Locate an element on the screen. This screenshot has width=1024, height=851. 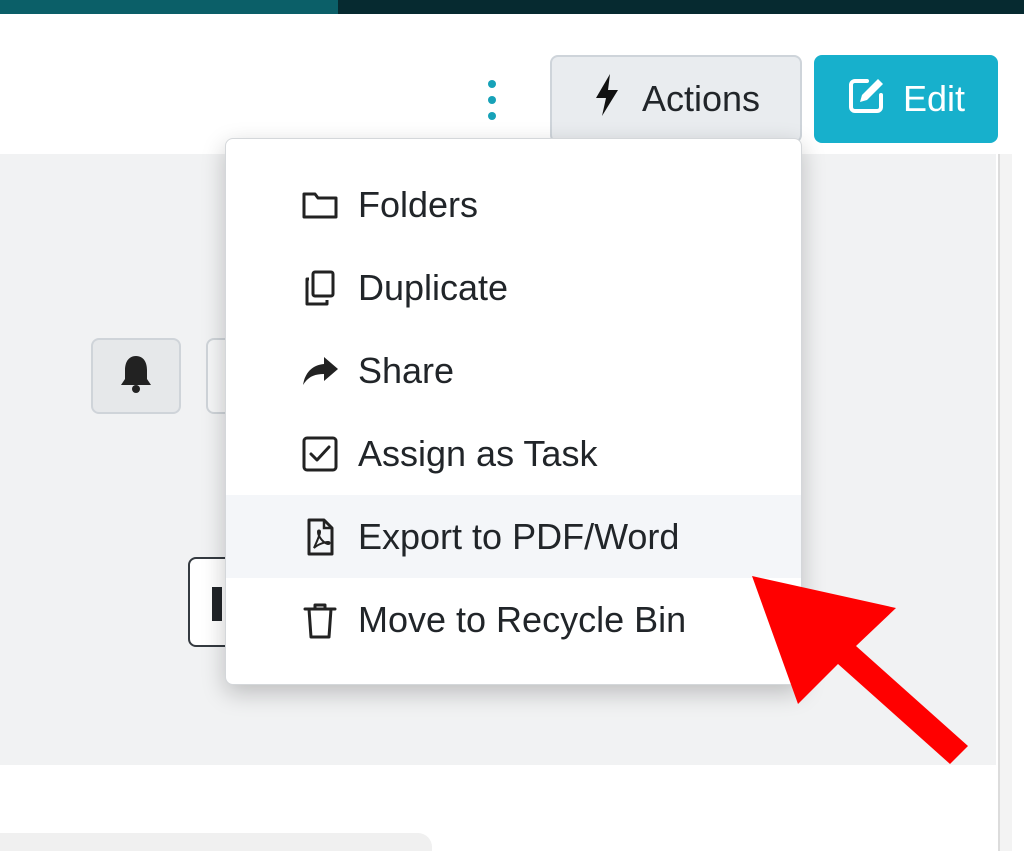
edit-icon is located at coordinates (867, 99).